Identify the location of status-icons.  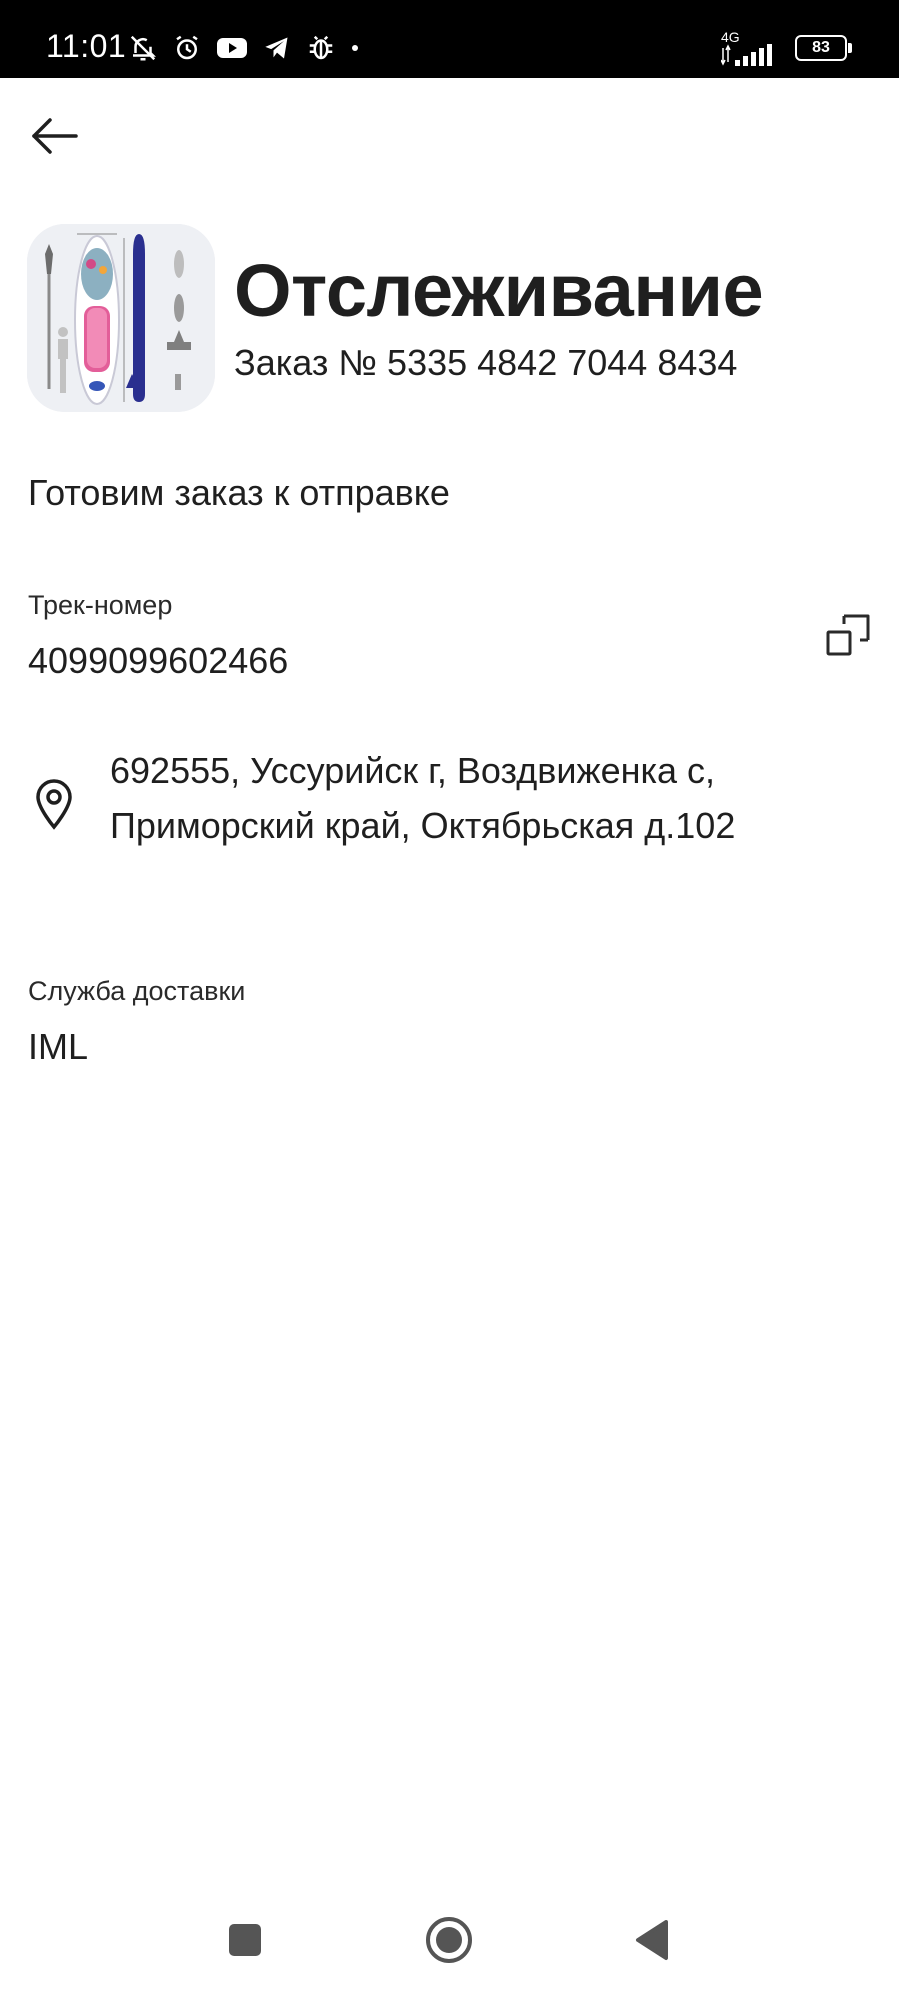
(251, 48).